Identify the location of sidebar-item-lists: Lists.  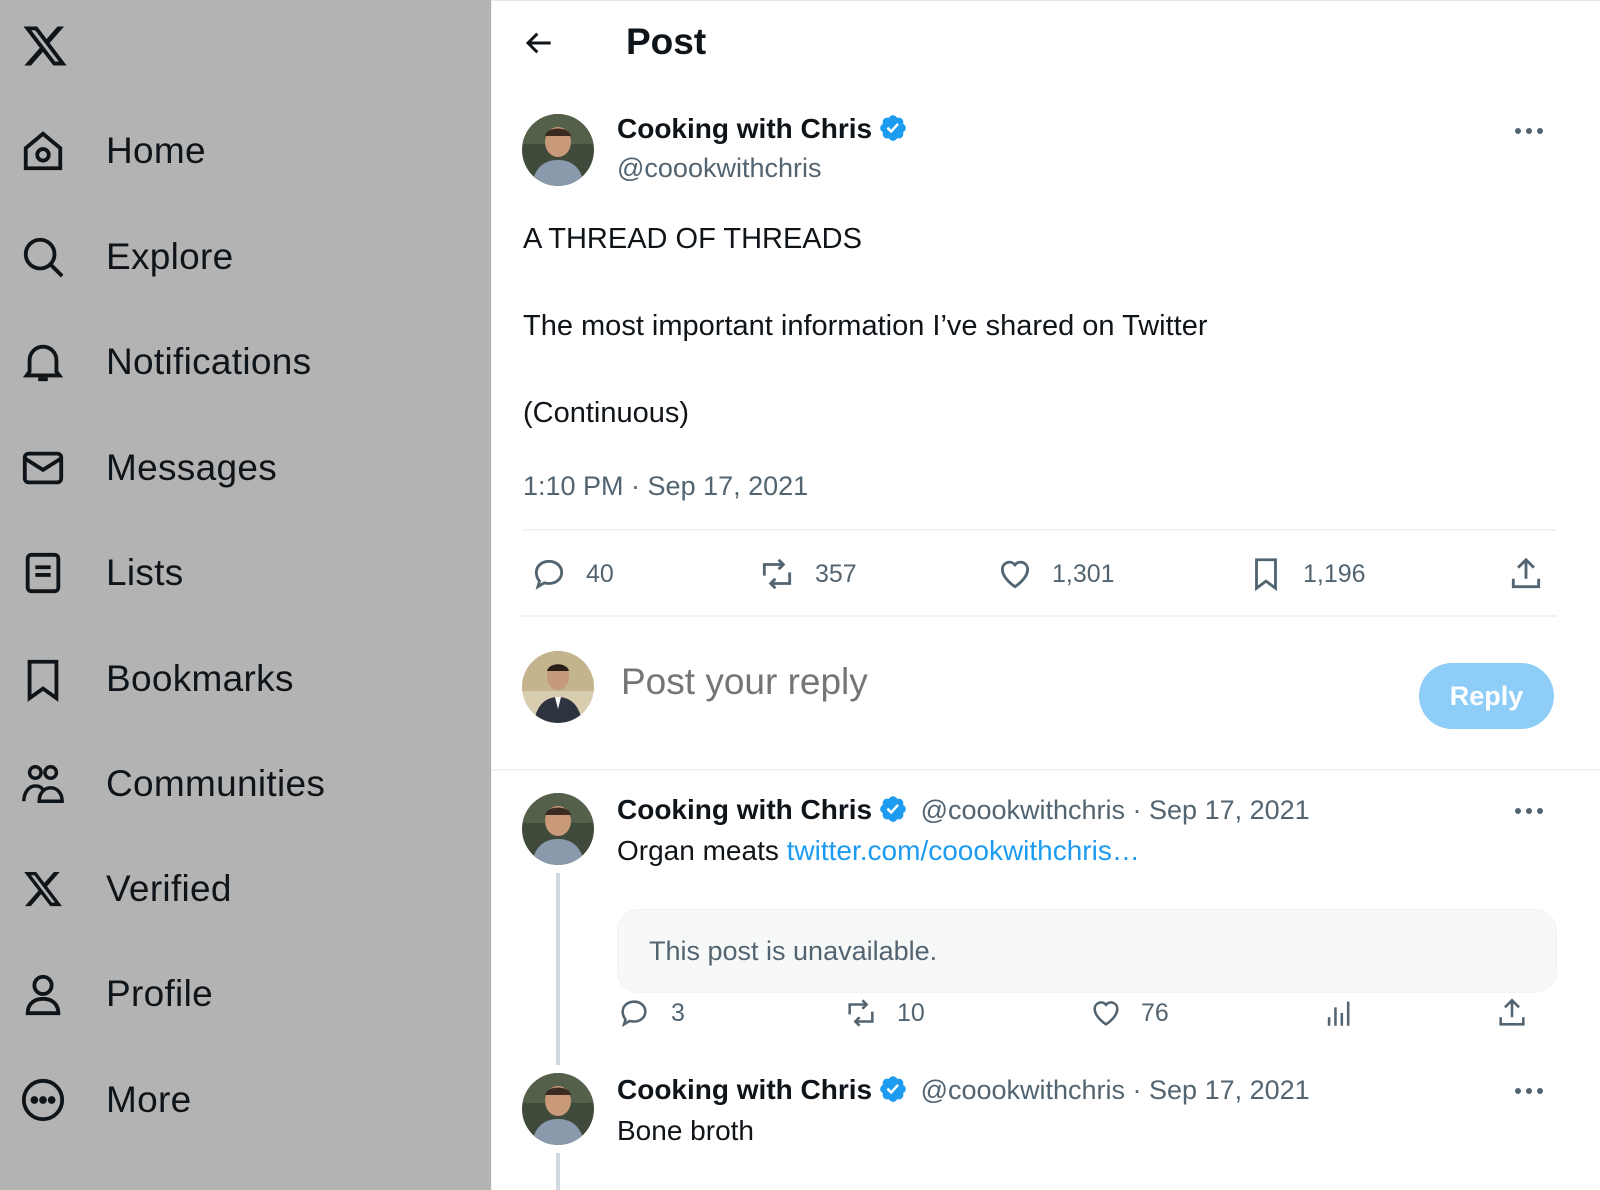
(101, 573).